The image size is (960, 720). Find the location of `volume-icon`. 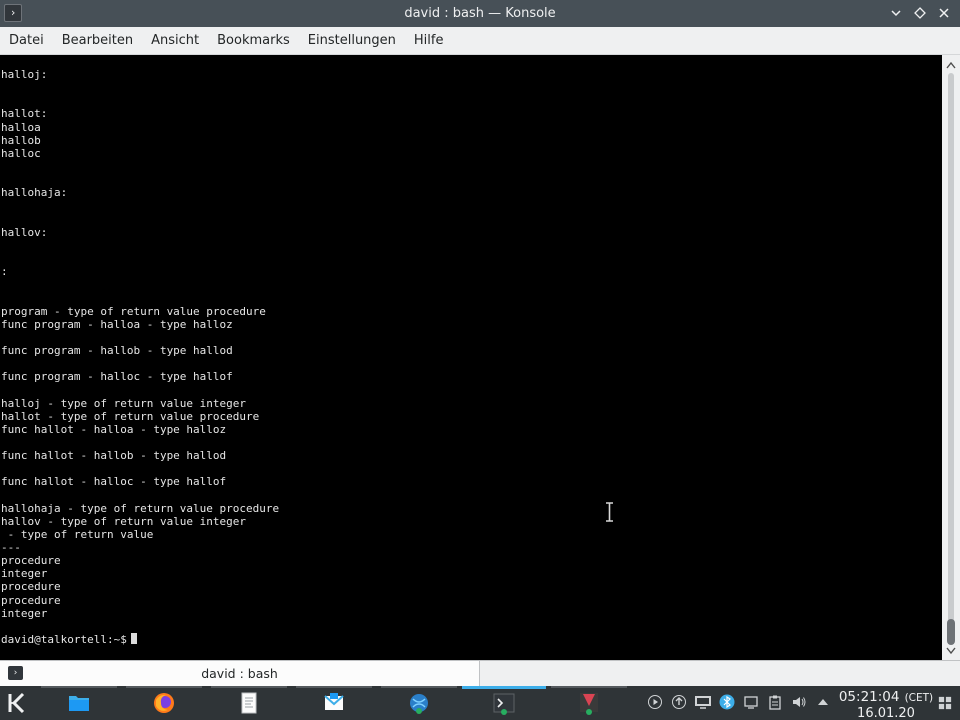

volume-icon is located at coordinates (799, 702).